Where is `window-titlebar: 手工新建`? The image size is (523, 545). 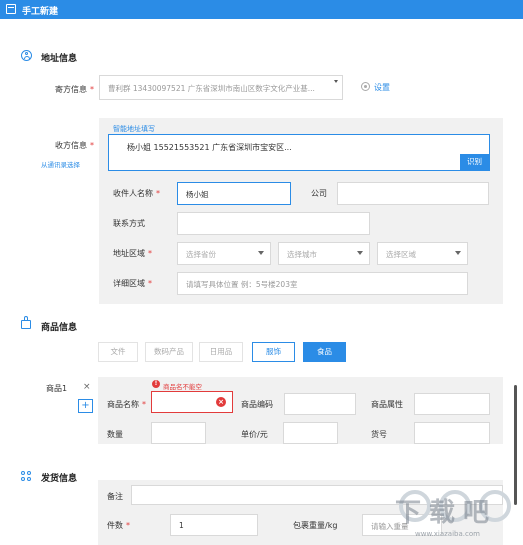
window-titlebar: 手工新建 is located at coordinates (261, 9).